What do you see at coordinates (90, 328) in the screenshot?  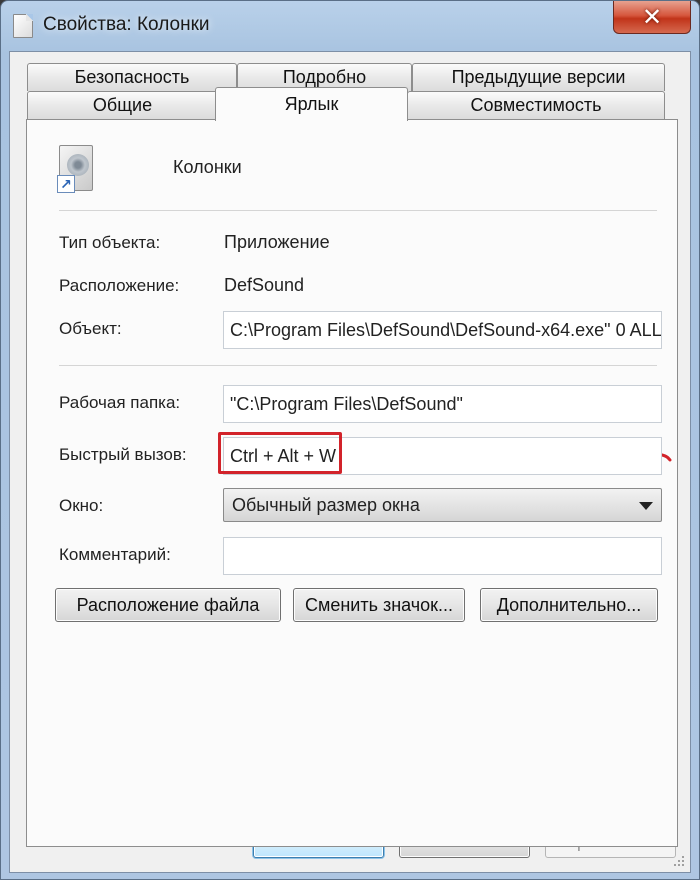 I see `target-label: Объект:` at bounding box center [90, 328].